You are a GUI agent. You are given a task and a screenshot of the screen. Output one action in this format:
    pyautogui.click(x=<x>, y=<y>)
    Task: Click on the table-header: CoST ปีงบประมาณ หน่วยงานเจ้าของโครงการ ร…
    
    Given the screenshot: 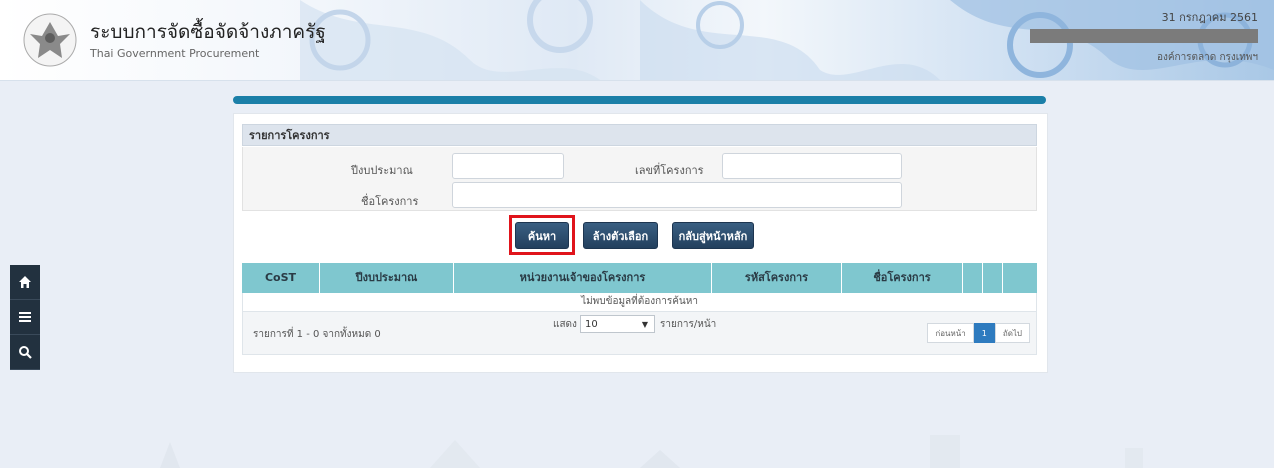 What is the action you would take?
    pyautogui.click(x=639, y=278)
    